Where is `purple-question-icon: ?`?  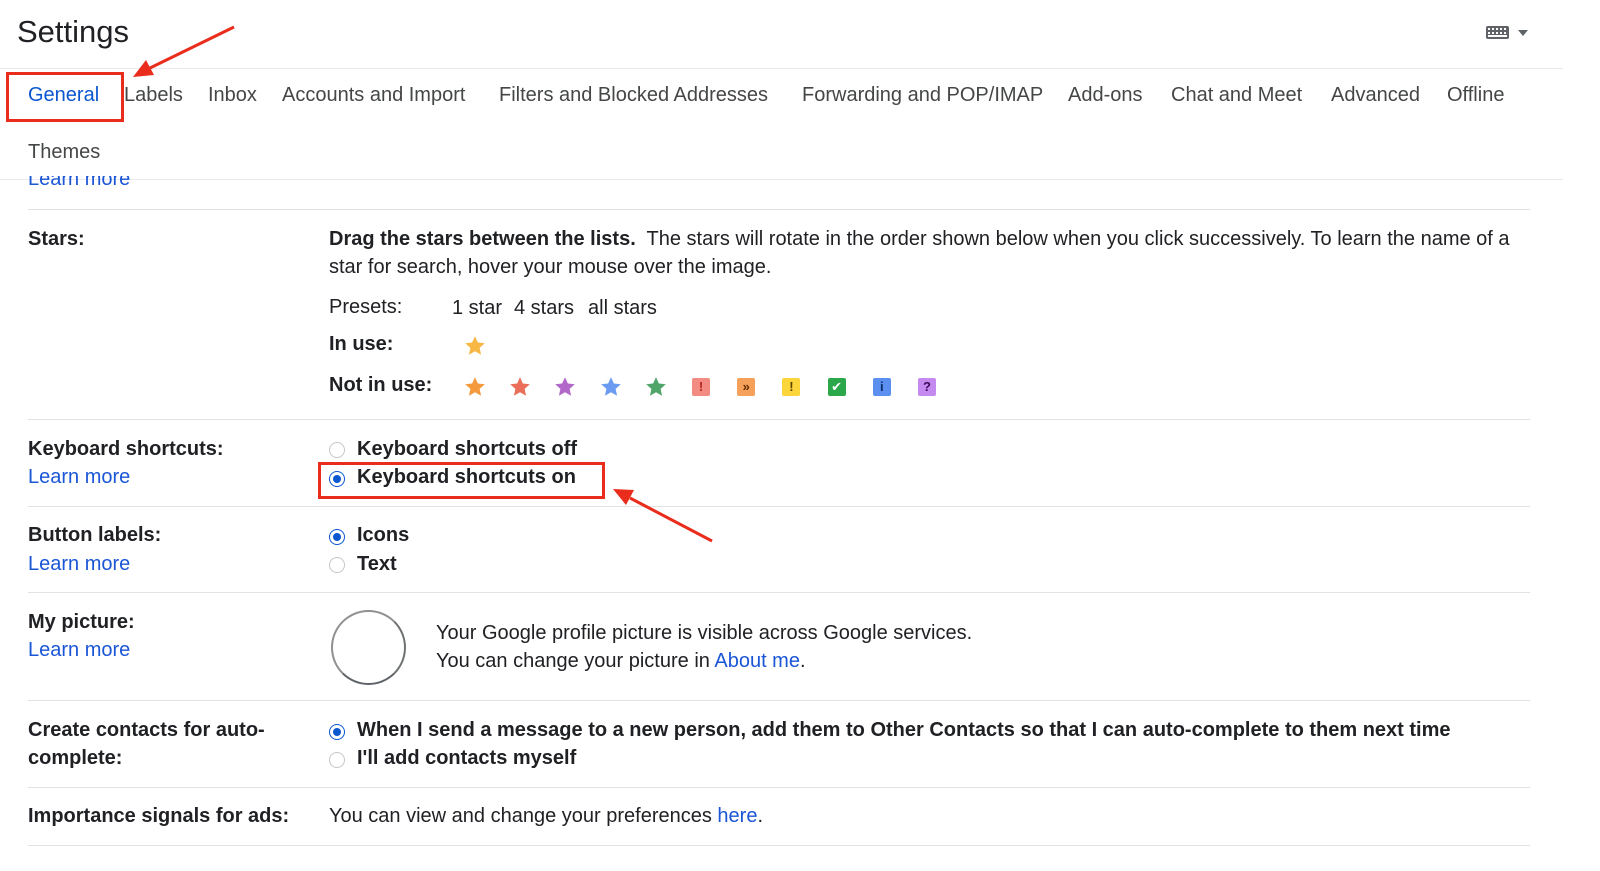
purple-question-icon: ? is located at coordinates (927, 387).